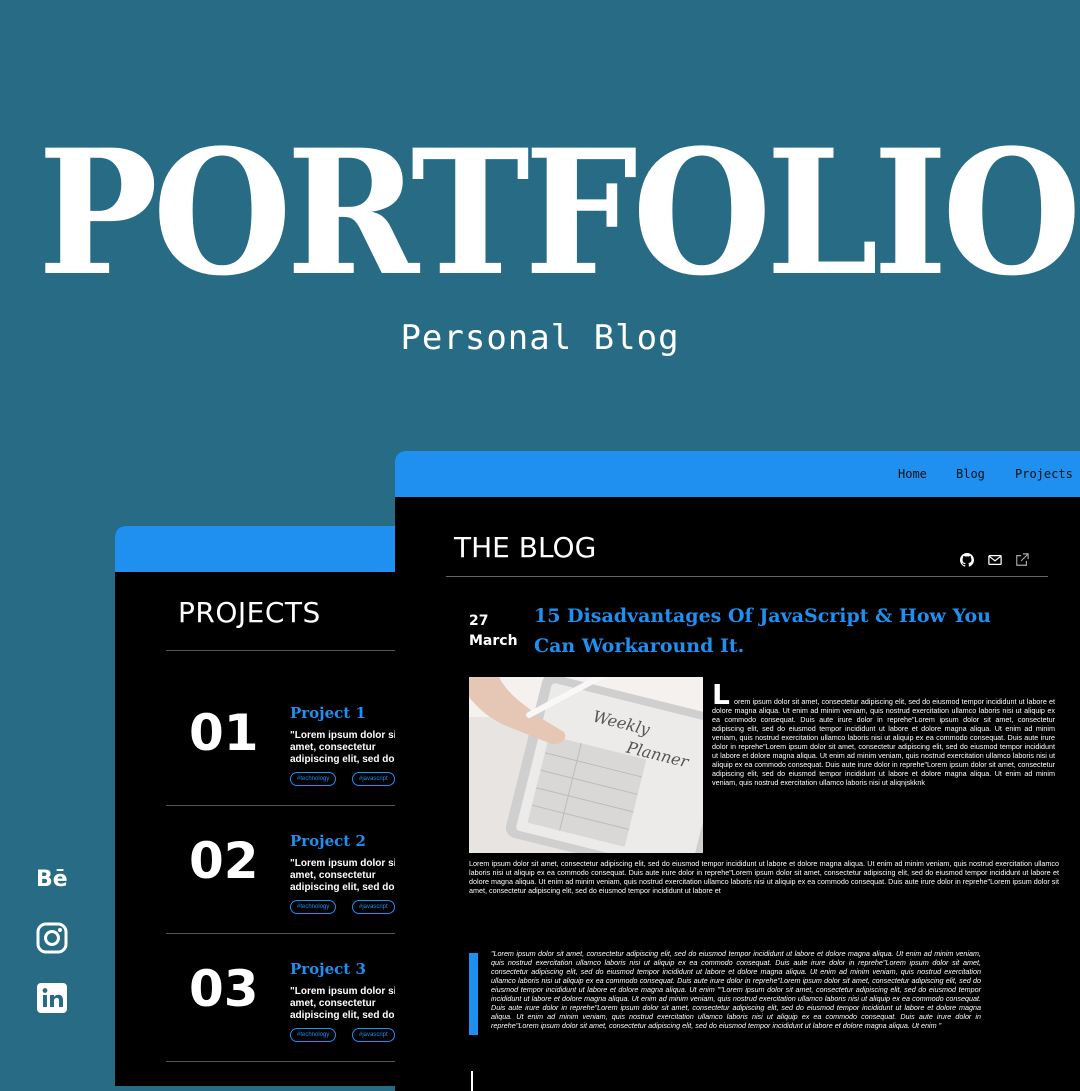 This screenshot has height=1091, width=1080. Describe the element at coordinates (52, 998) in the screenshot. I see `linkedin-icon` at that location.